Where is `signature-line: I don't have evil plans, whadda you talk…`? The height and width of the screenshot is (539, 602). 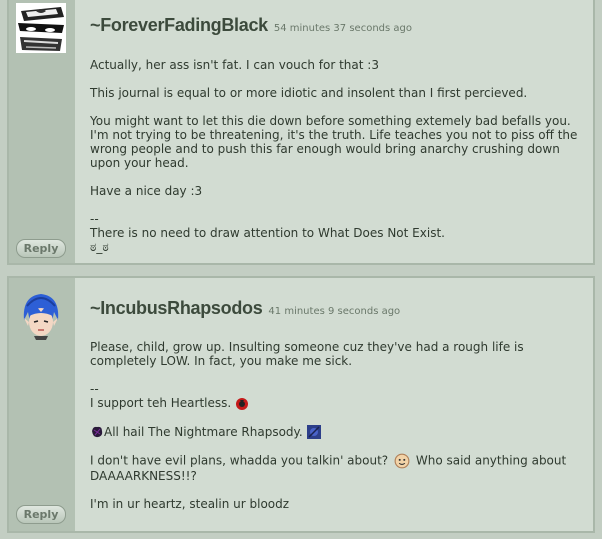 signature-line: I don't have evil plans, whadda you talk… is located at coordinates (336, 468).